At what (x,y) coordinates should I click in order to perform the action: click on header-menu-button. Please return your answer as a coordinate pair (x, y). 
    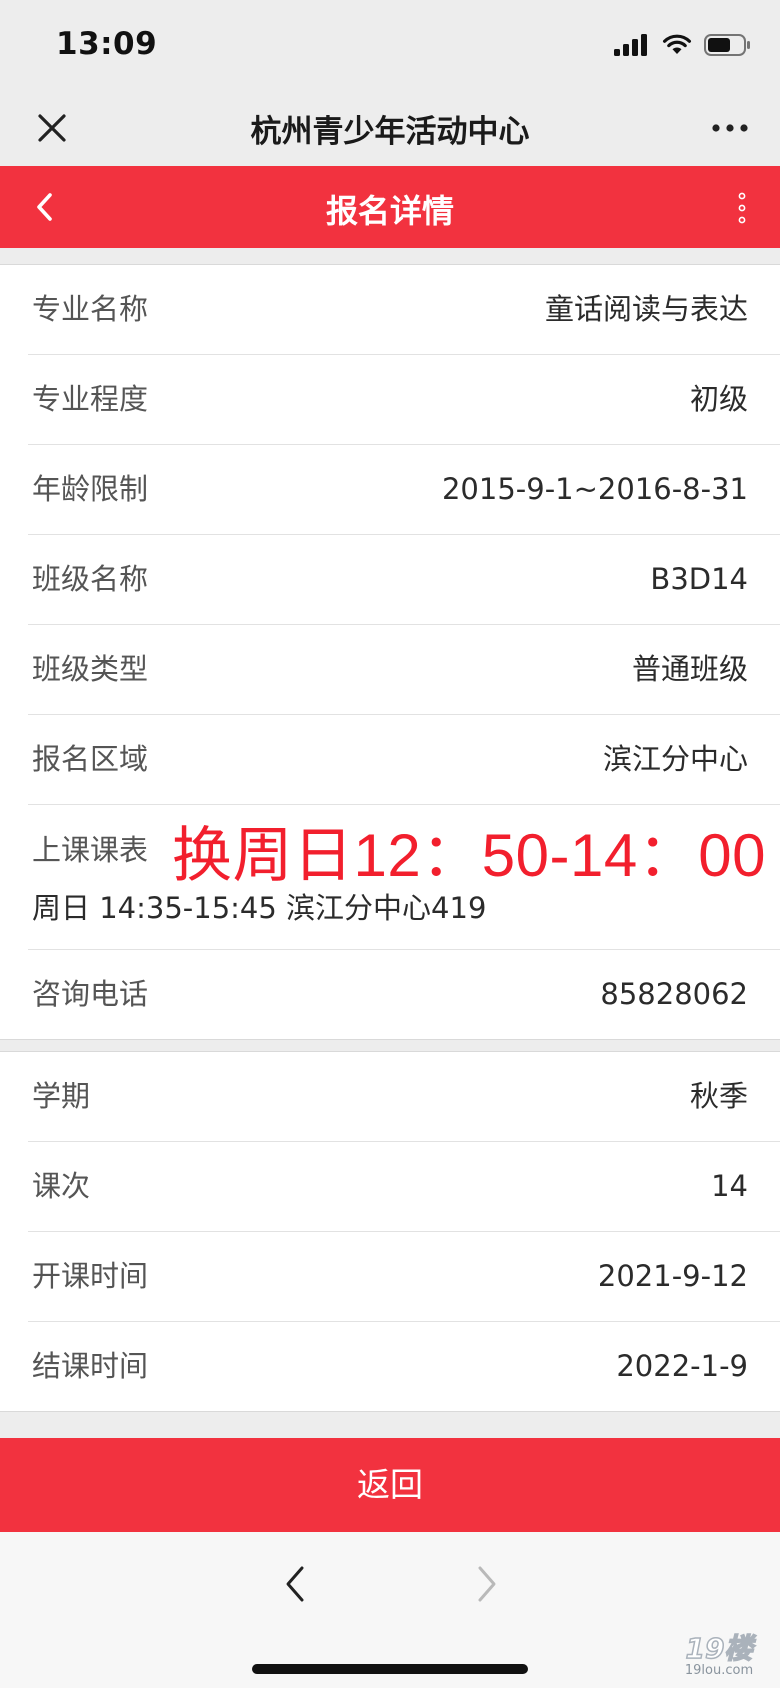
    Looking at the image, I should click on (742, 208).